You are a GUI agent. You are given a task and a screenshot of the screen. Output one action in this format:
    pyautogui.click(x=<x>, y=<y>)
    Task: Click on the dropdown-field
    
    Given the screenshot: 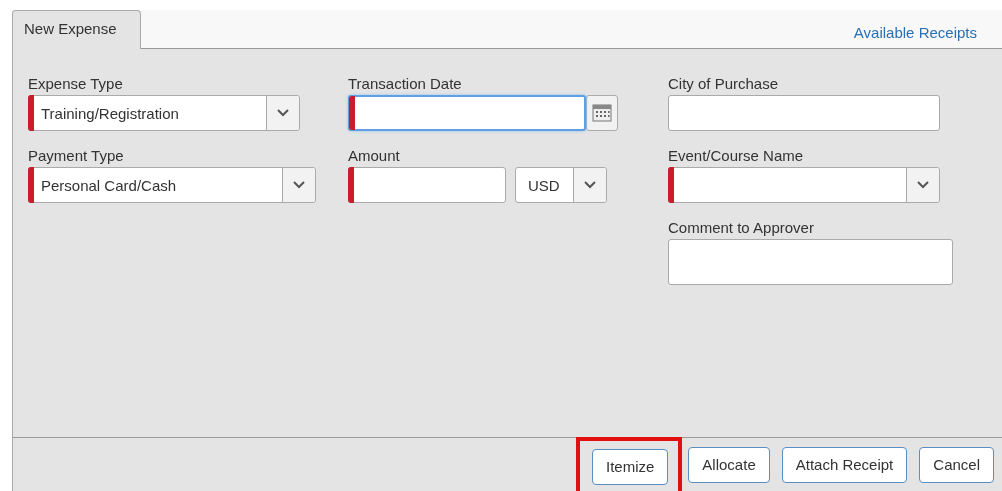 What is the action you would take?
    pyautogui.click(x=804, y=185)
    